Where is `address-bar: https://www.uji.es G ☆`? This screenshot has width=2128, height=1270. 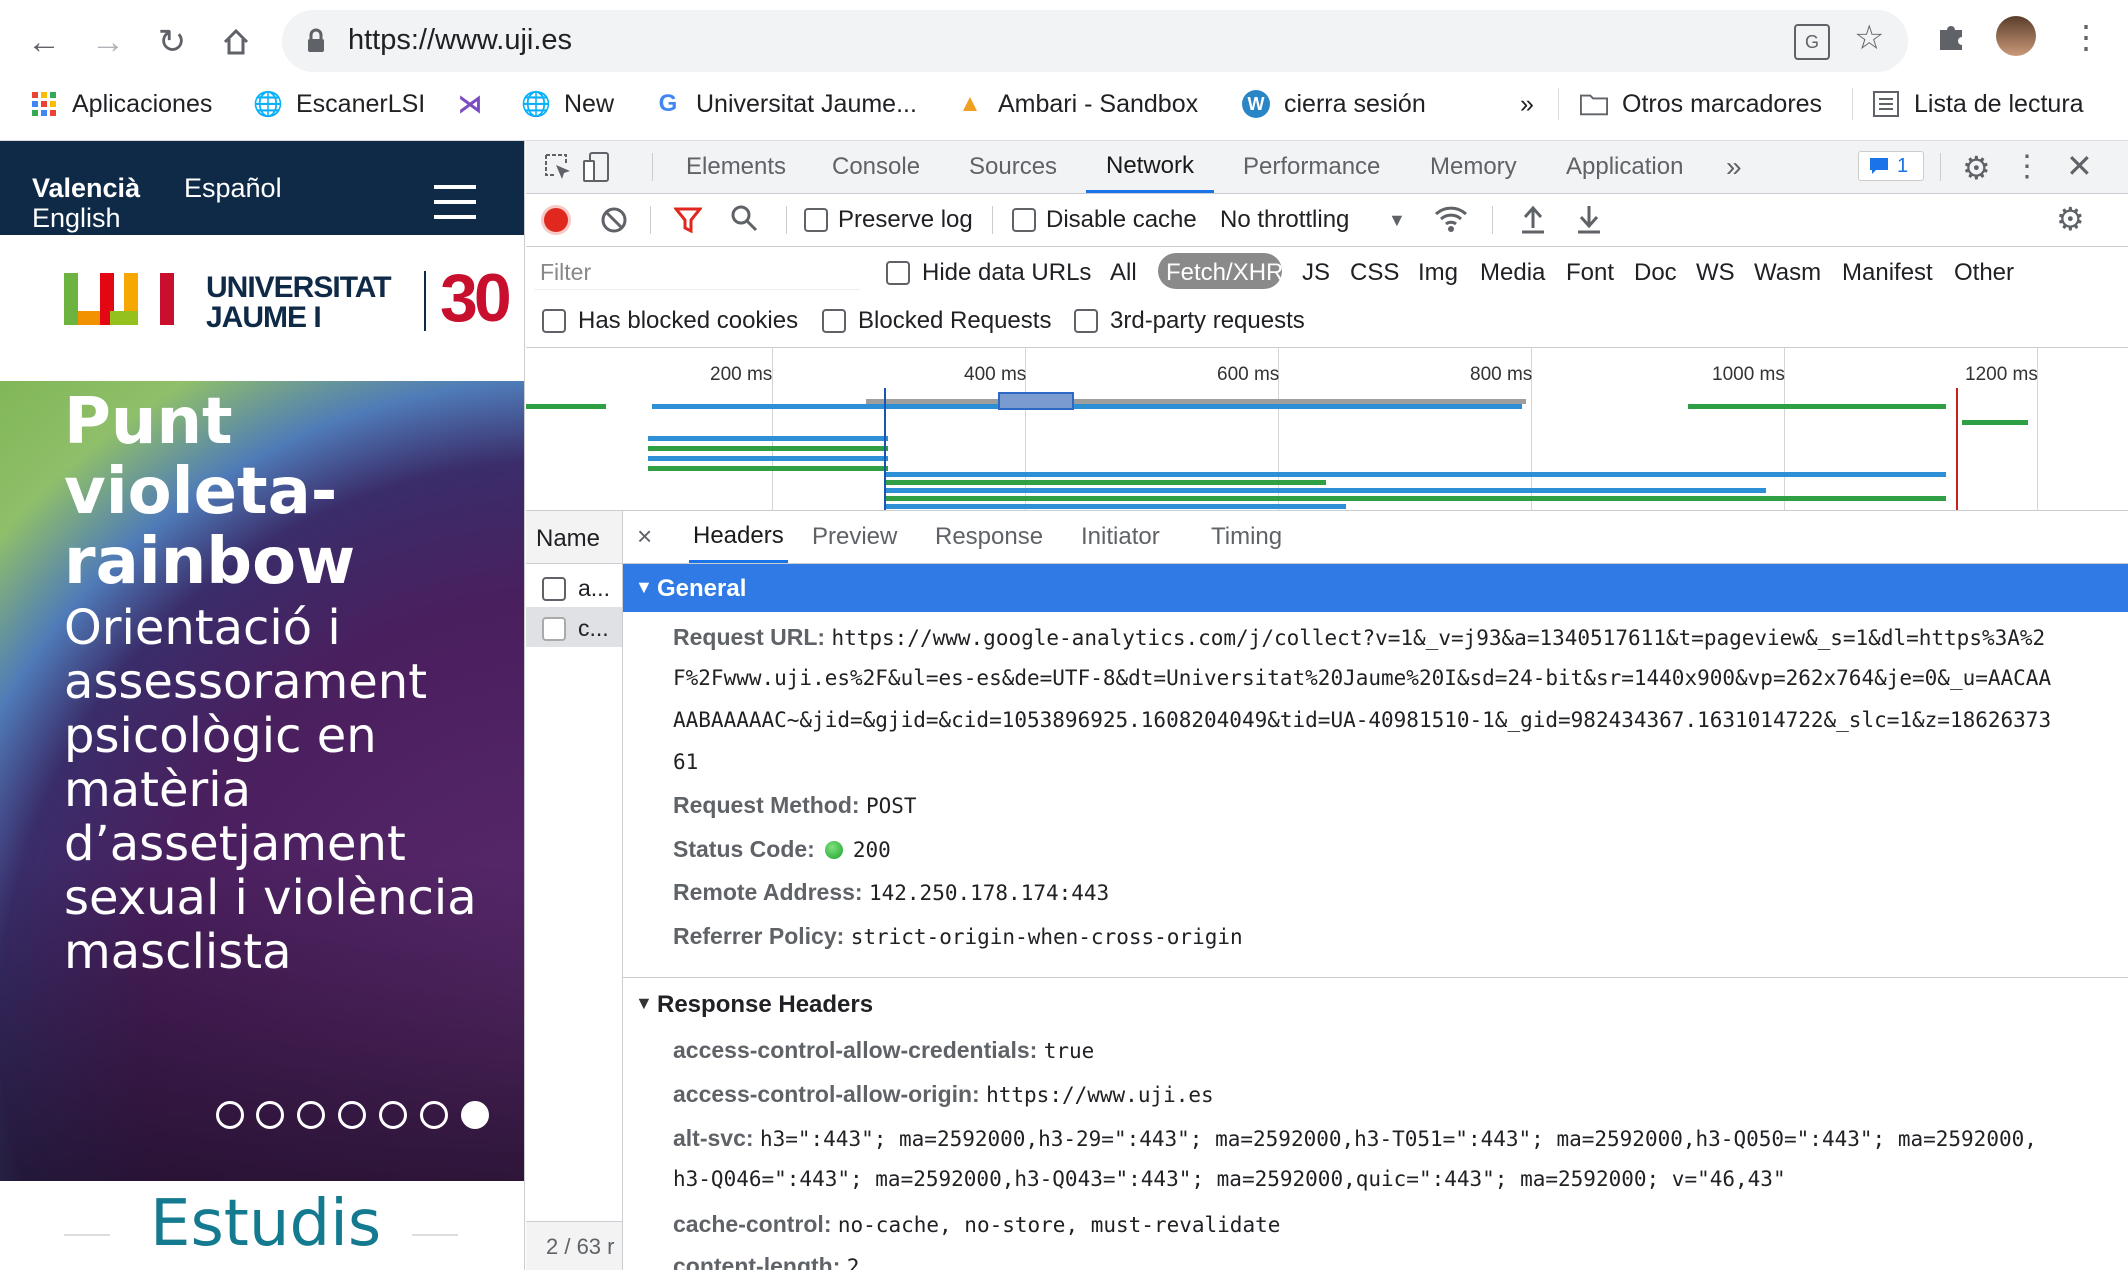
address-bar: https://www.uji.es G ☆ is located at coordinates (1095, 41).